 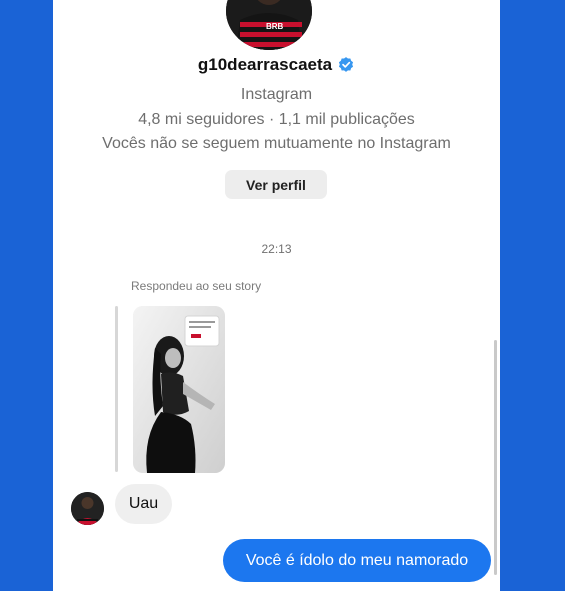 What do you see at coordinates (276, 94) in the screenshot?
I see `platform-label: Instagram` at bounding box center [276, 94].